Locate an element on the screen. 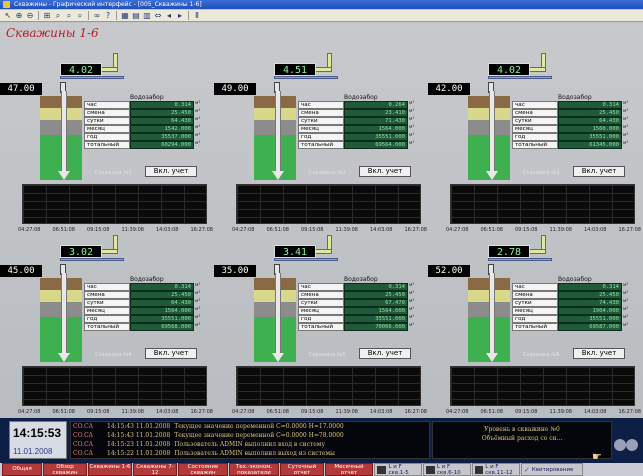 The width and height of the screenshot is (643, 476). log-source: CO.CA is located at coordinates (83, 435).